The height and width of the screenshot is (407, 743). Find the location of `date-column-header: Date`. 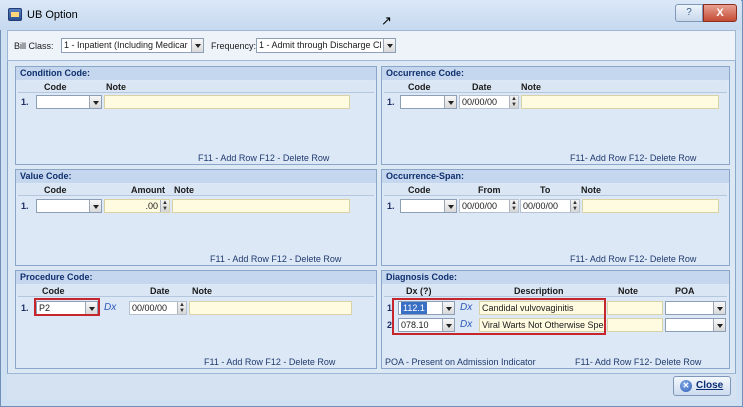

date-column-header: Date is located at coordinates (160, 291).